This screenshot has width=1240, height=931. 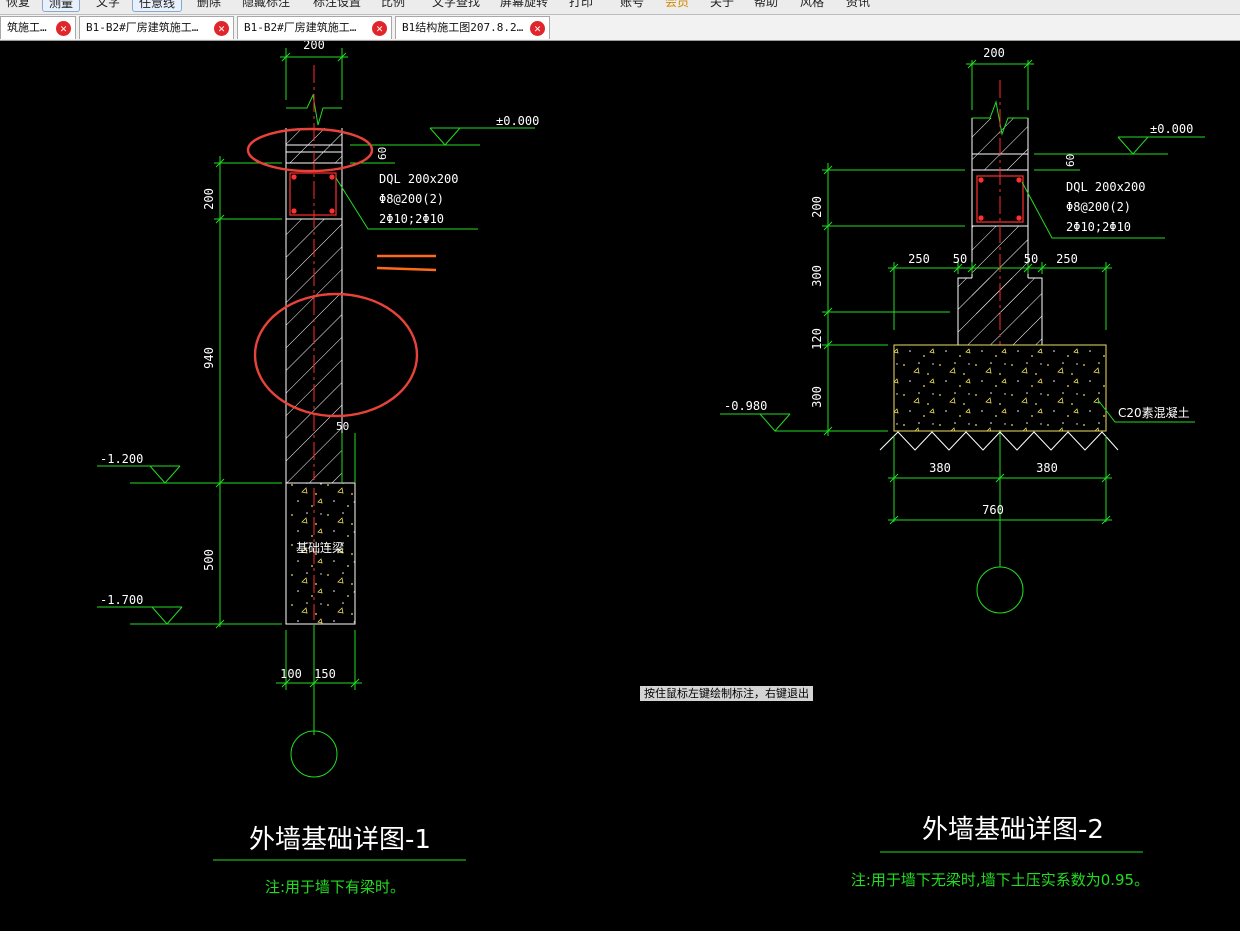 What do you see at coordinates (1000, 880) in the screenshot?
I see `drawing-2-note: 注:用于墙下无梁时,墙下土压实系数为0.95。` at bounding box center [1000, 880].